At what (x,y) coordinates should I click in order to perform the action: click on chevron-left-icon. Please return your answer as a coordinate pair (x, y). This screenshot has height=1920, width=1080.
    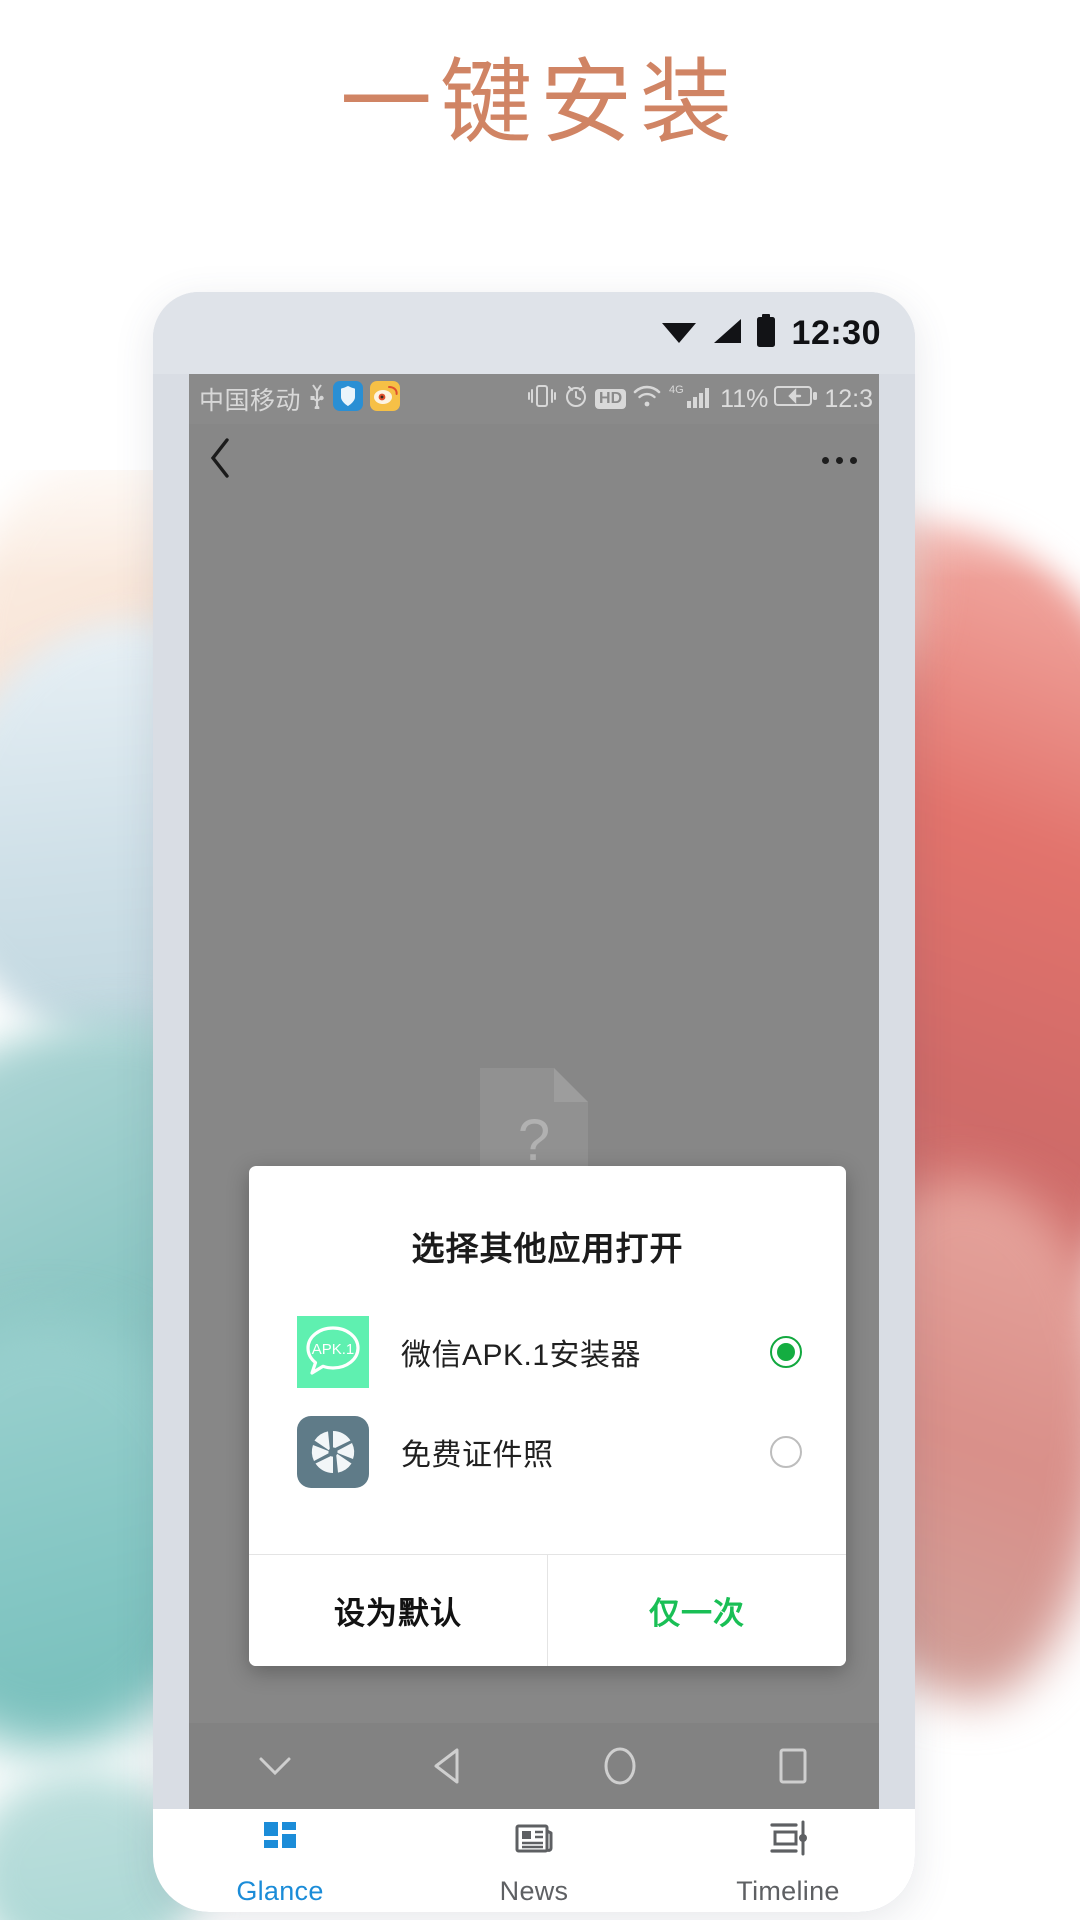
    Looking at the image, I should click on (220, 460).